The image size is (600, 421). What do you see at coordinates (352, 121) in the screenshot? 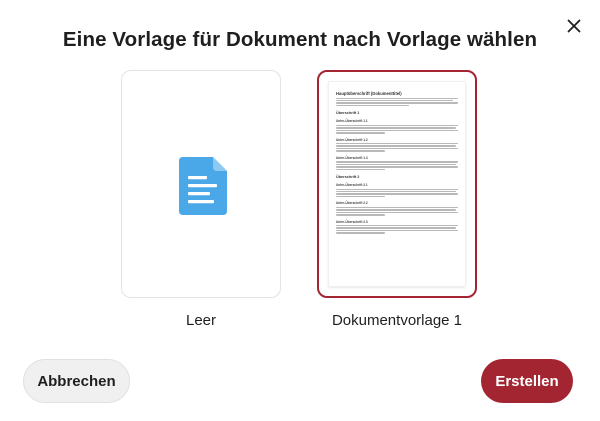
I see `preview-sub-1-1: Unter-Überschrift 1.1` at bounding box center [352, 121].